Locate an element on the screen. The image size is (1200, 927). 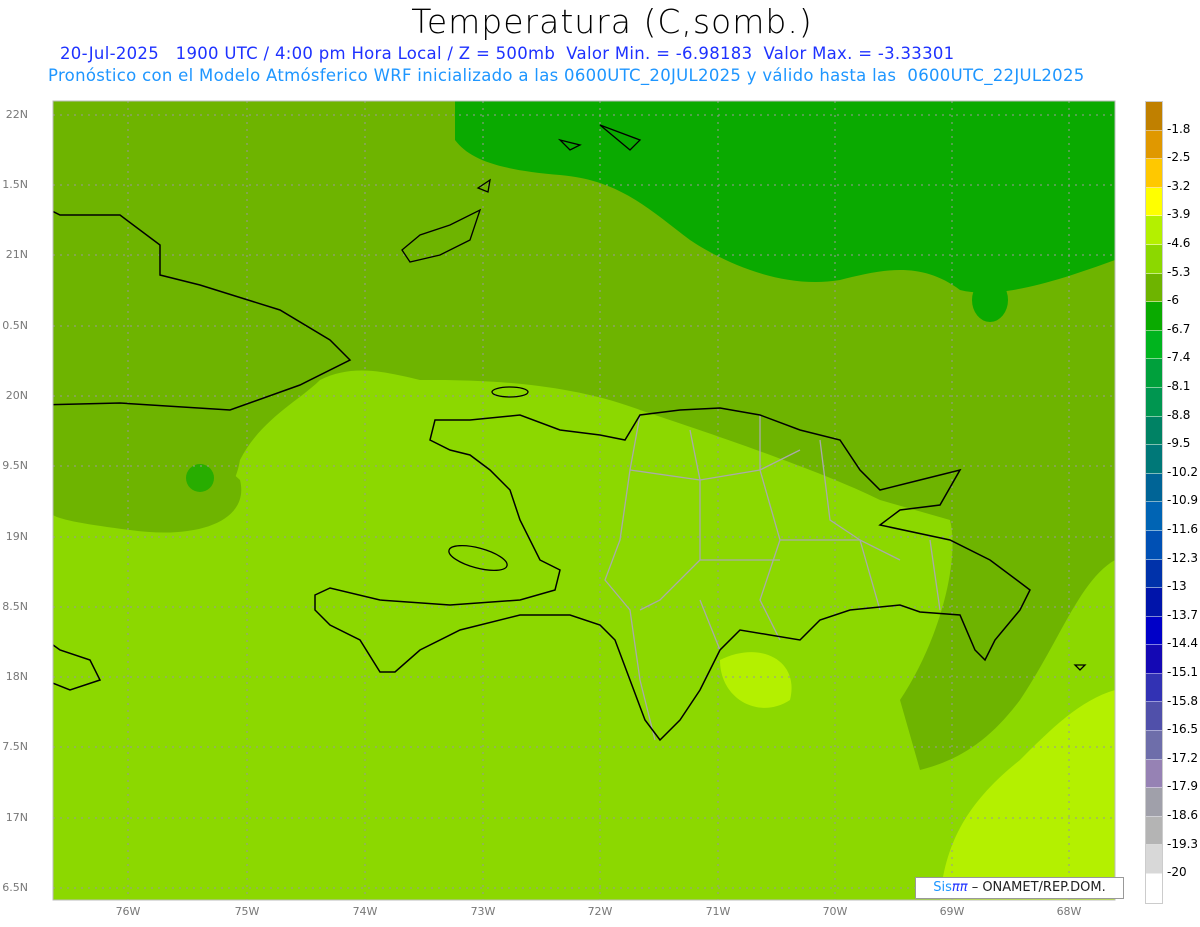
colorbar-label: -8.8 is located at coordinates (1179, 414).